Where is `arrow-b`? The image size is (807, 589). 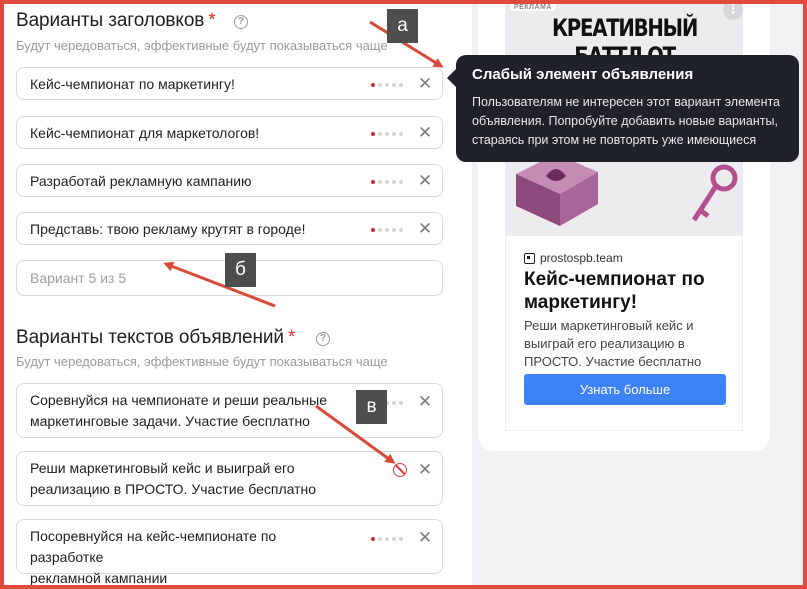 arrow-b is located at coordinates (219, 284).